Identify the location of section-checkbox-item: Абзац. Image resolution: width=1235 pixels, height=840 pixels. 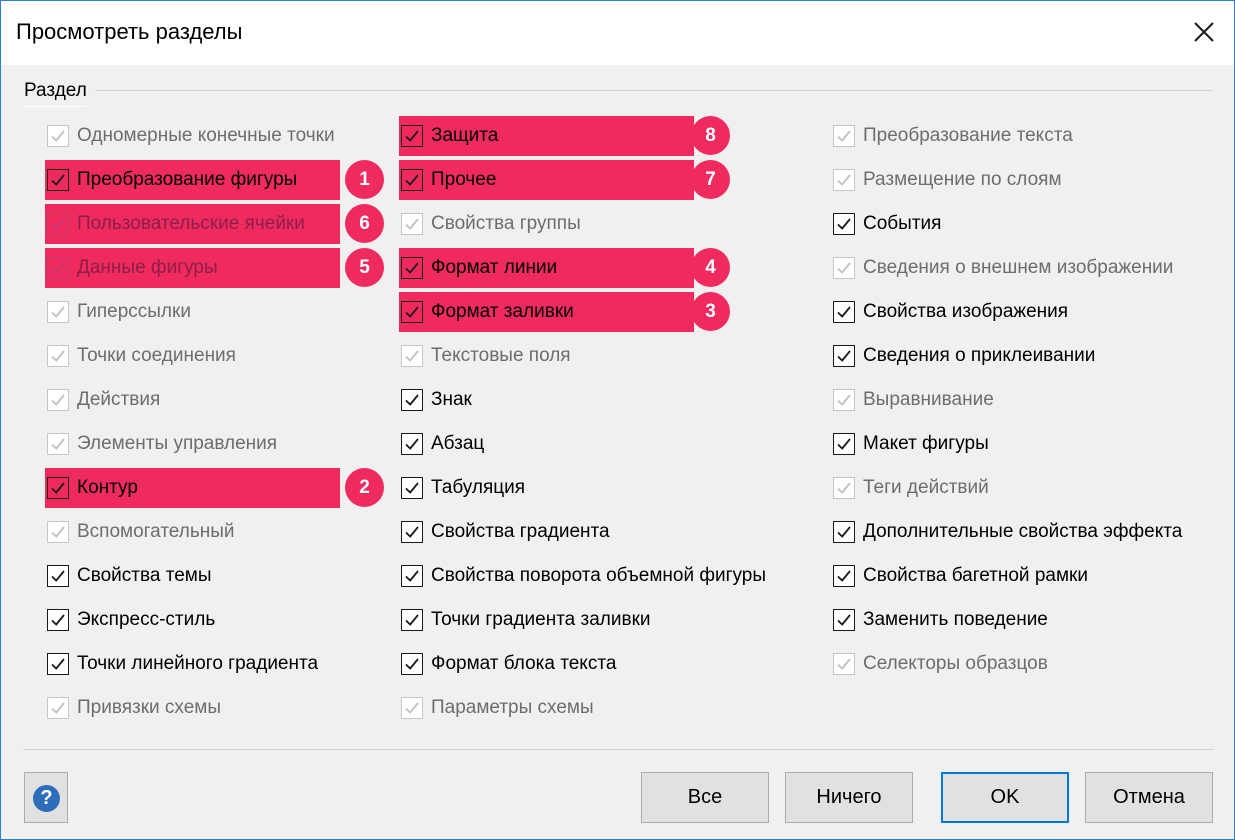
(579, 444).